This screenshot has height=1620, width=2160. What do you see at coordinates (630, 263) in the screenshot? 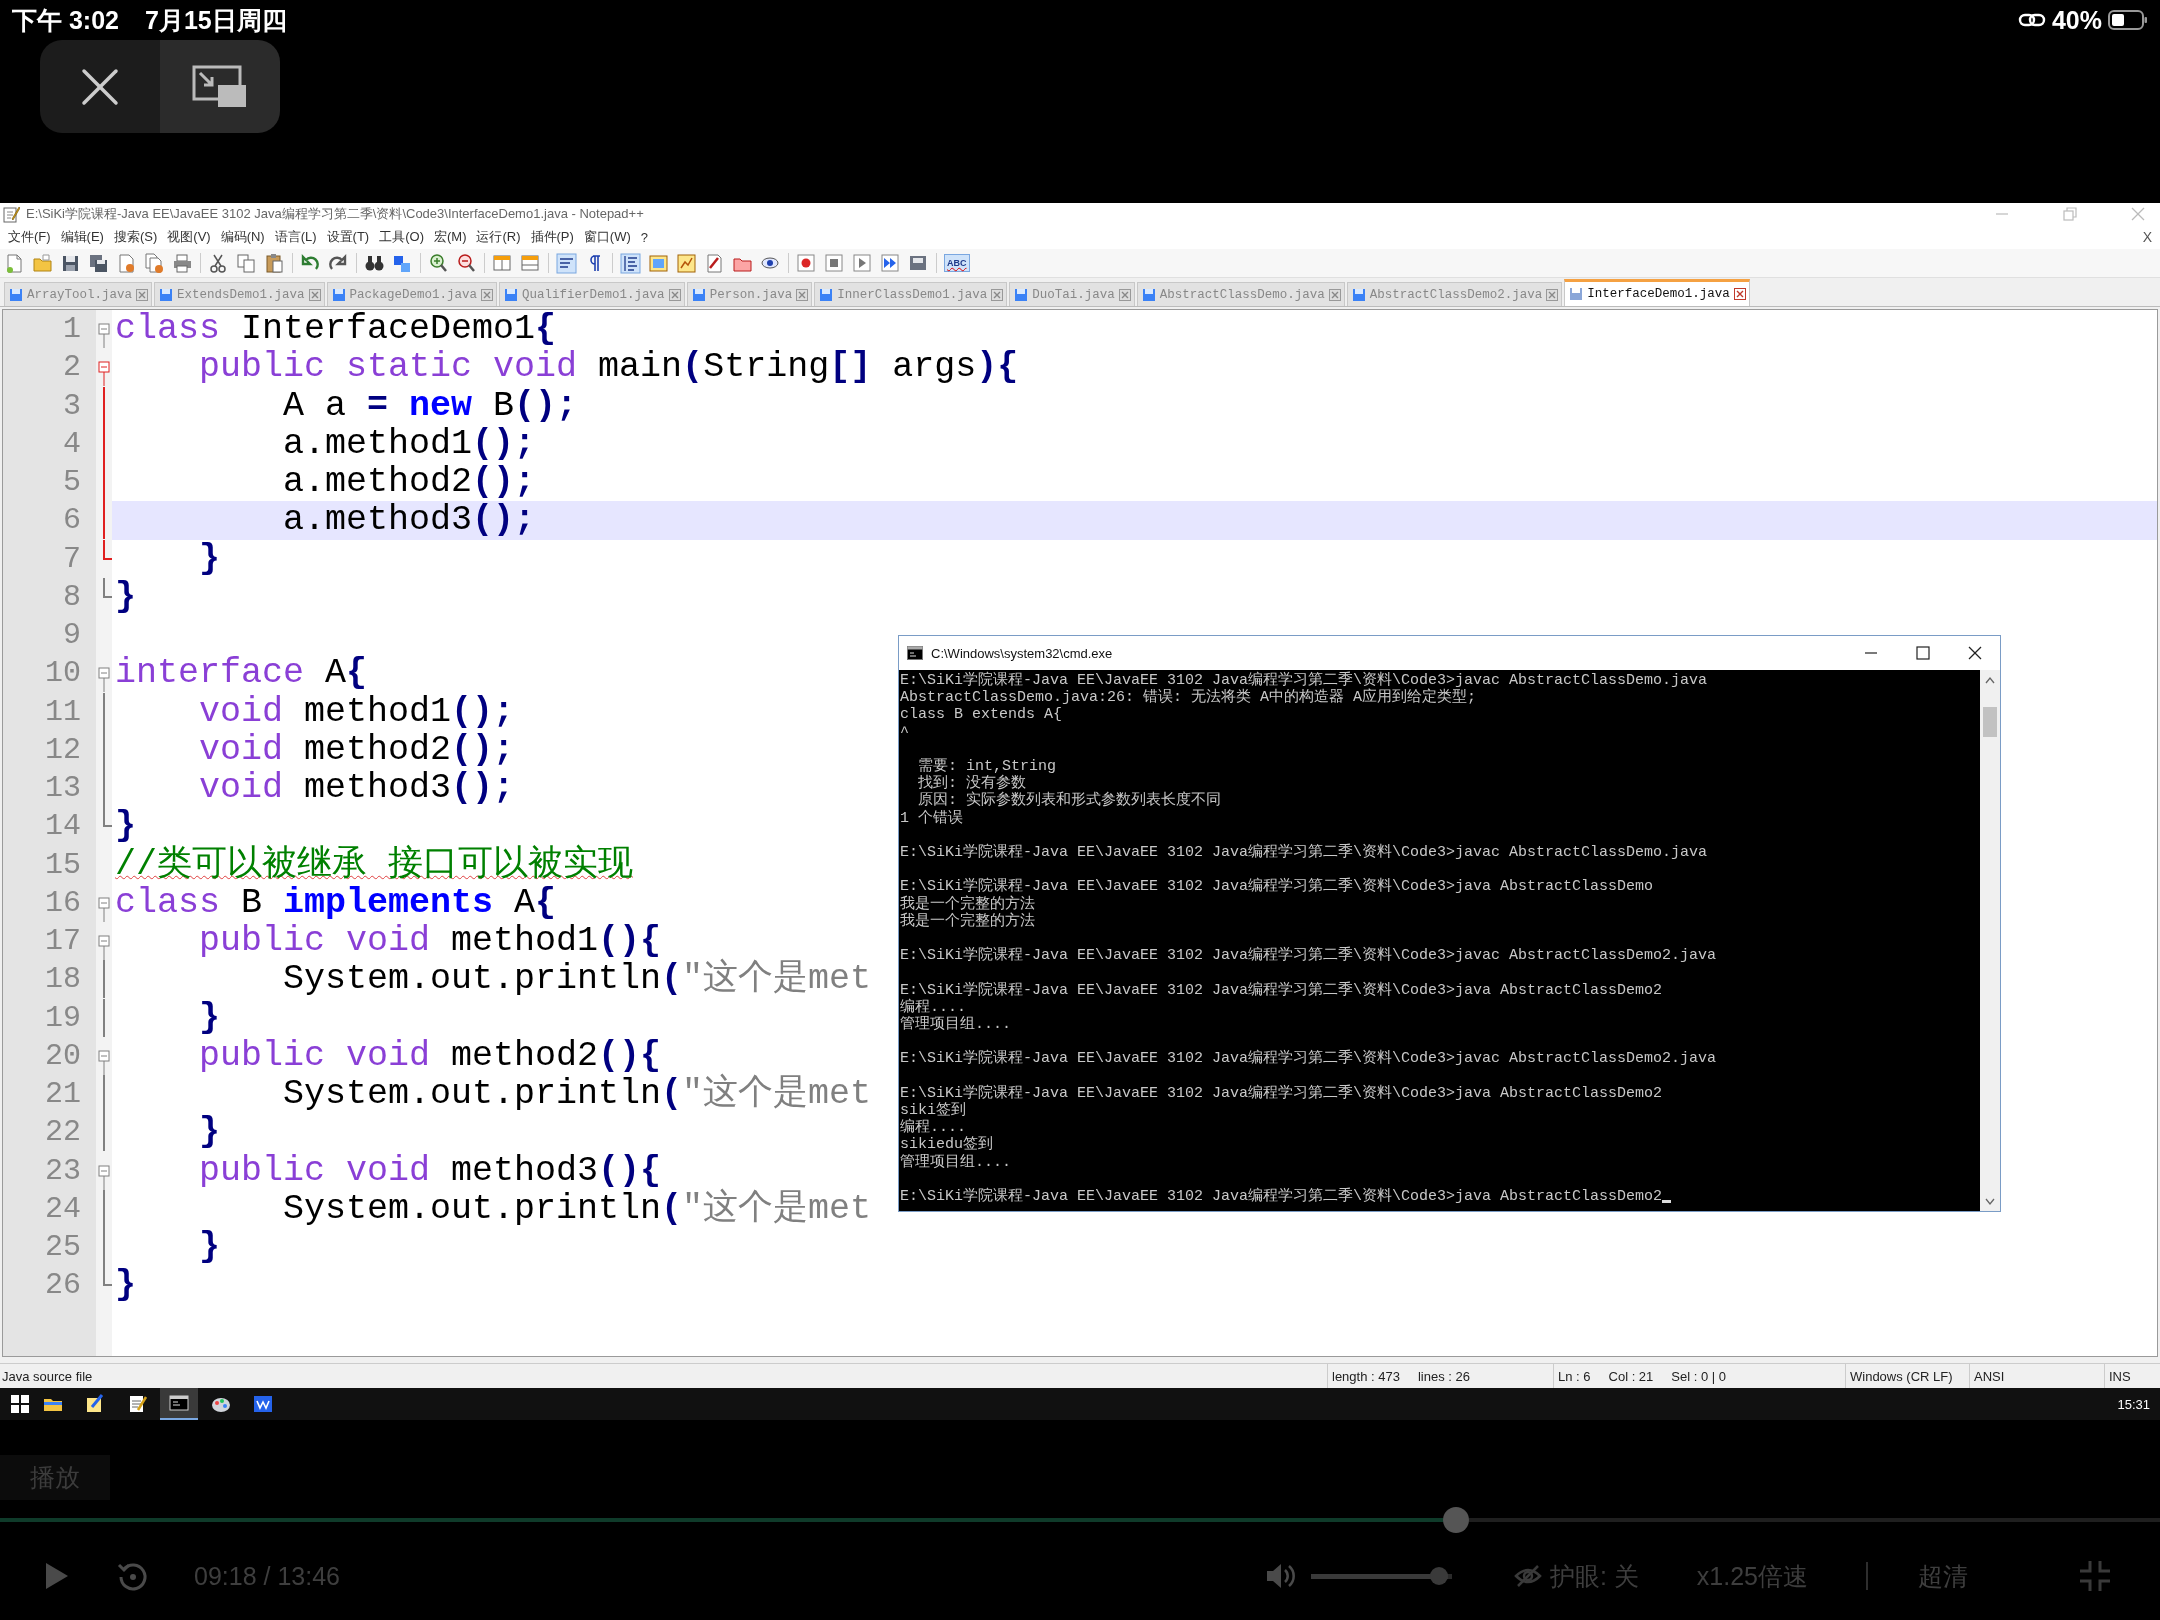
I see `indent-guide-icon` at bounding box center [630, 263].